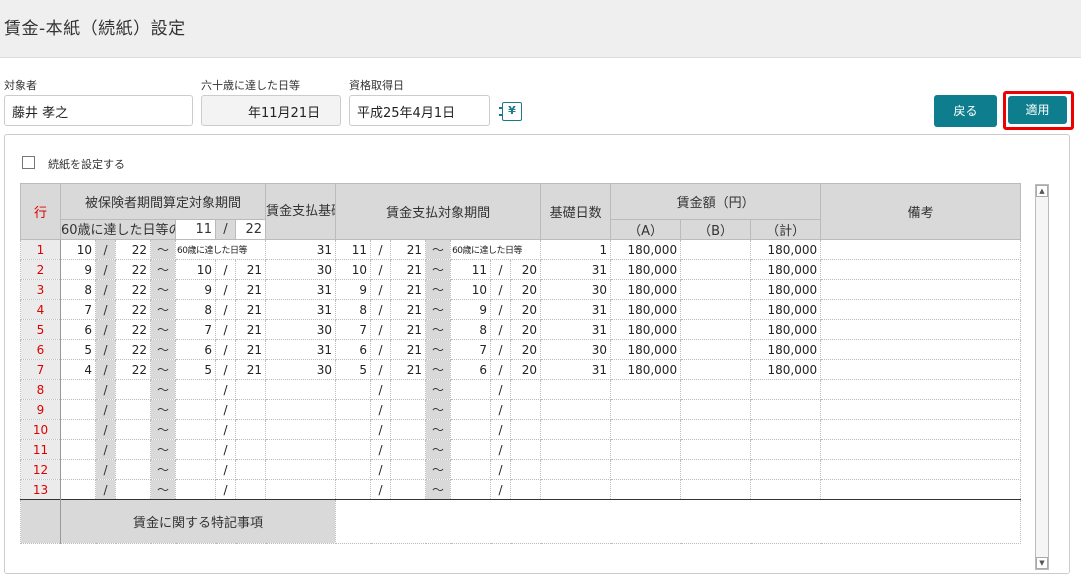 Image resolution: width=1081 pixels, height=574 pixels. What do you see at coordinates (78, 289) in the screenshot?
I see `cell-sm: 8` at bounding box center [78, 289].